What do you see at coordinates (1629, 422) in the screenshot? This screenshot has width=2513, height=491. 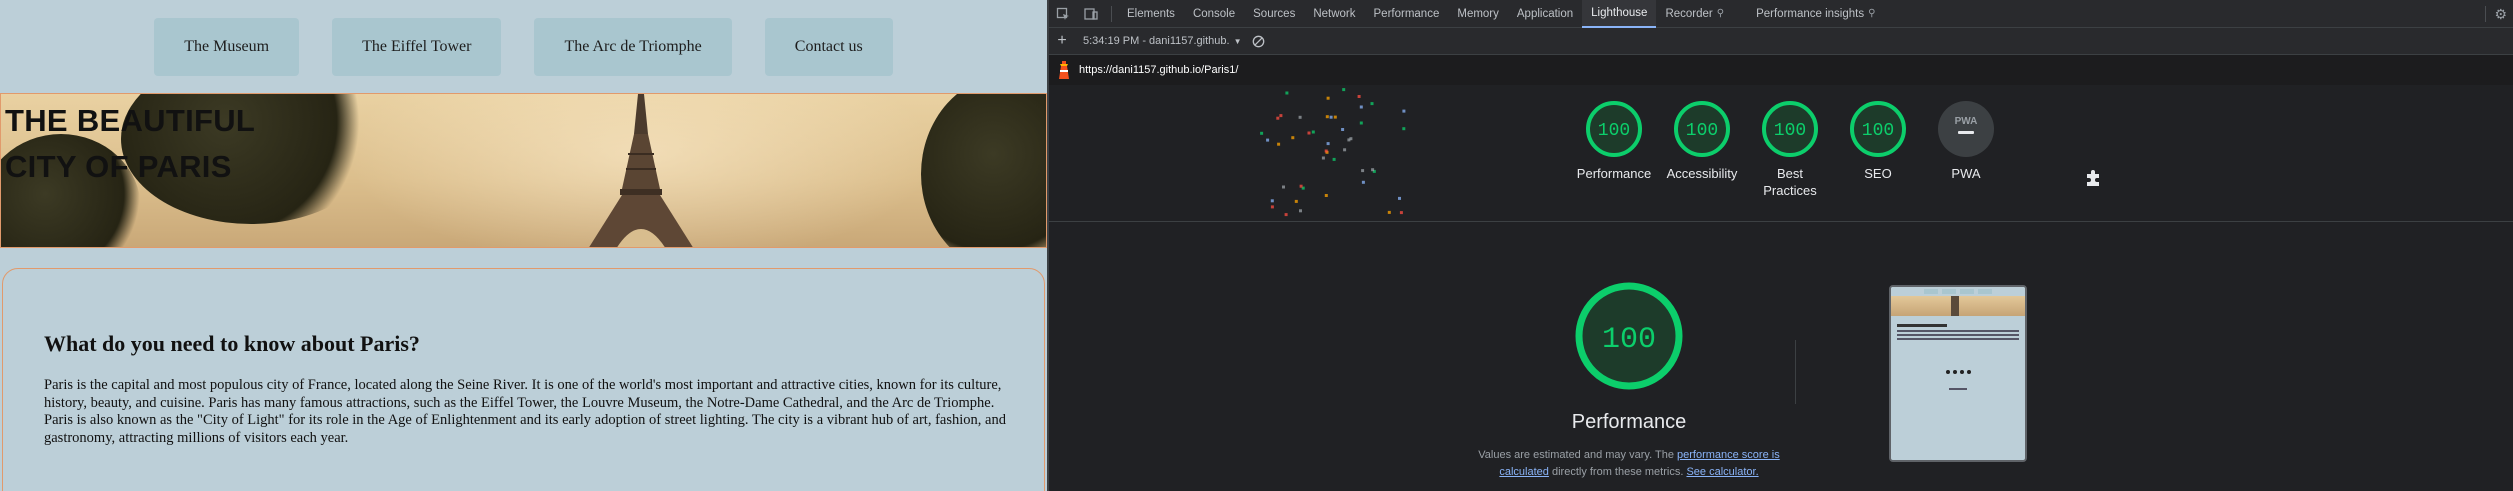 I see `performance-title: Performance` at bounding box center [1629, 422].